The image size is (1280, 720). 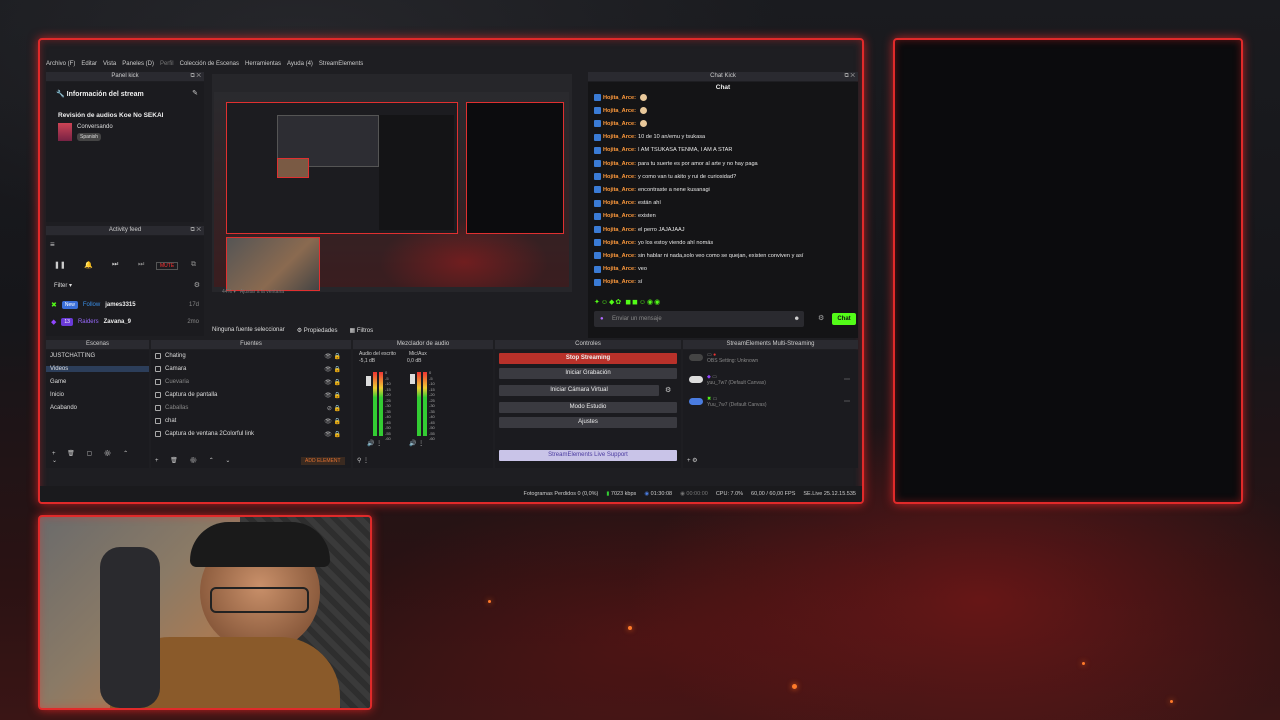 I want to click on menu-paneles: Paneles (D), so click(x=138, y=64).